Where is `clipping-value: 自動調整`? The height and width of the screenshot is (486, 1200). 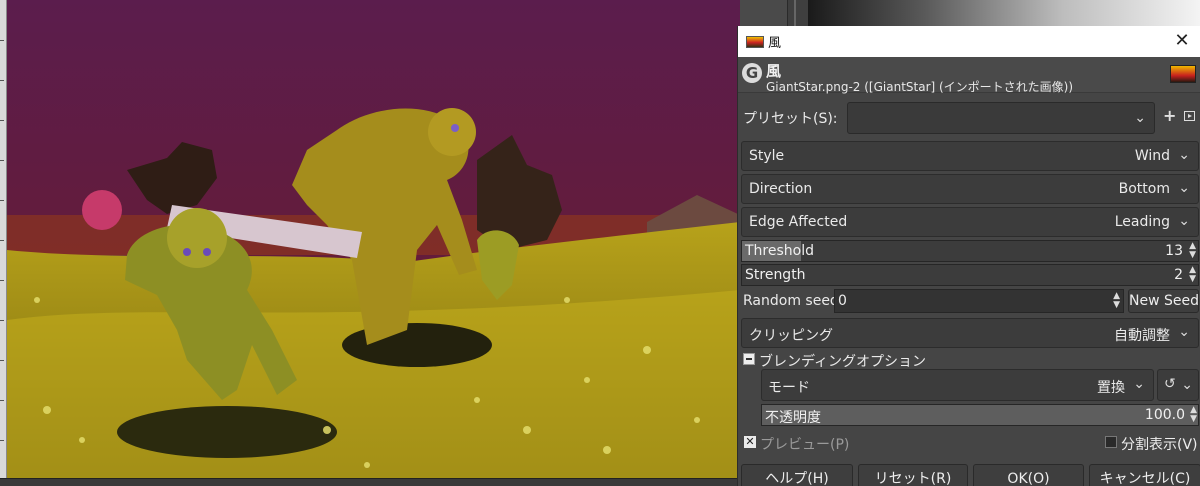 clipping-value: 自動調整 is located at coordinates (1142, 336).